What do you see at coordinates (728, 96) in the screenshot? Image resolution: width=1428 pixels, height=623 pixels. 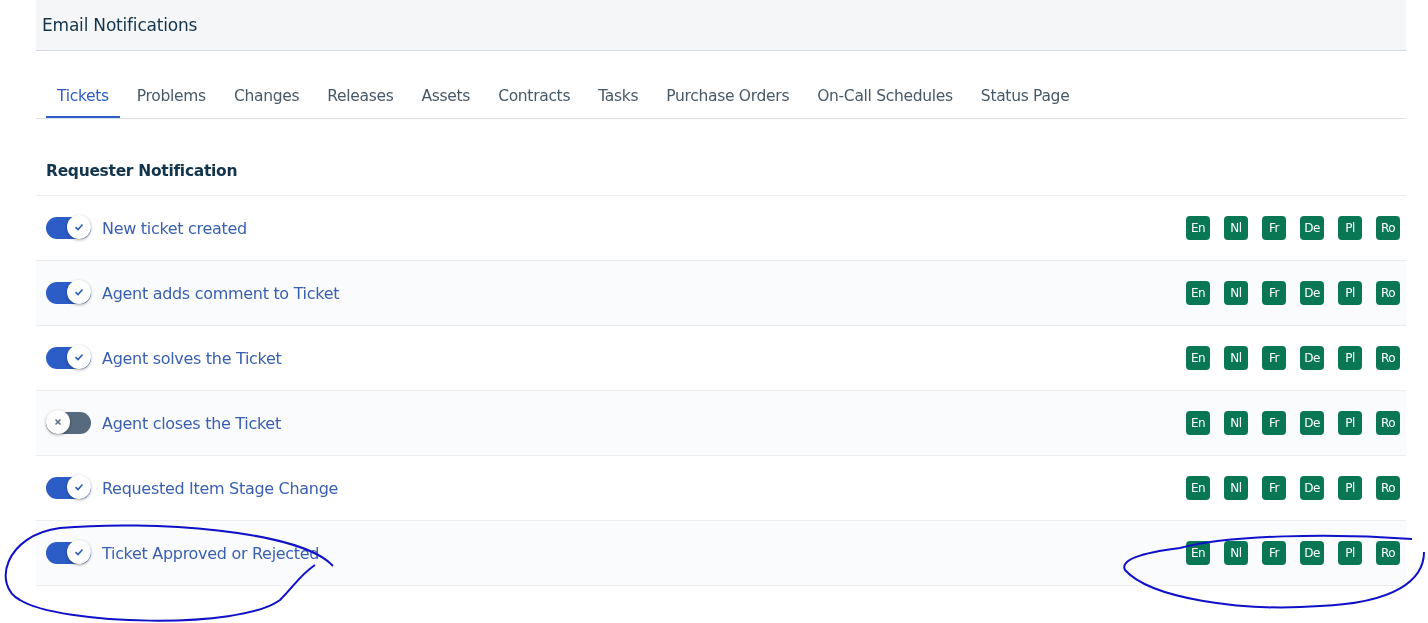 I see `tab: Purchase Orders` at bounding box center [728, 96].